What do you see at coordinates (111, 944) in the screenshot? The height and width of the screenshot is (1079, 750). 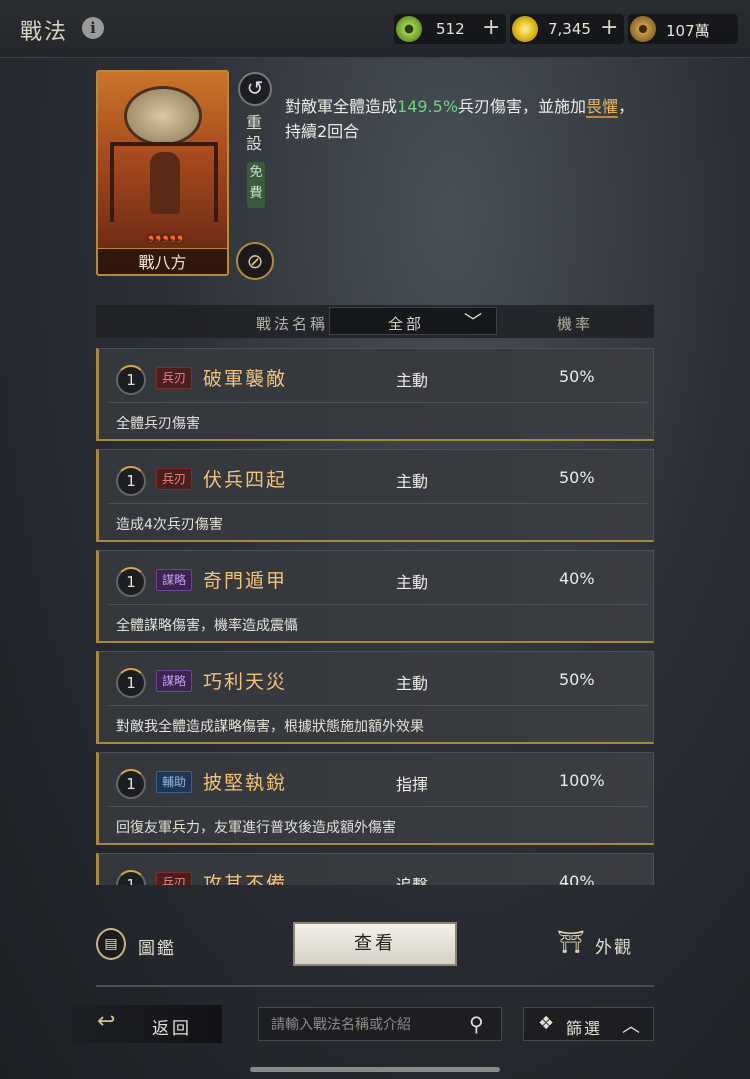 I see `book-icon: ▤` at bounding box center [111, 944].